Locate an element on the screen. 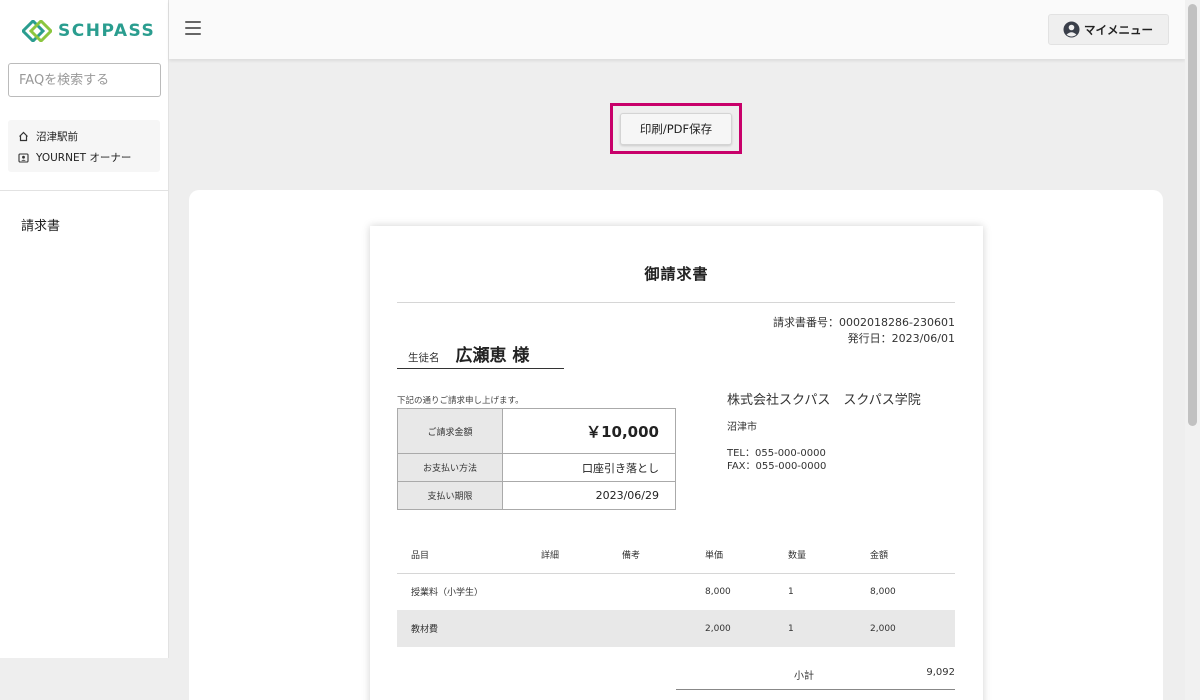 The height and width of the screenshot is (700, 1200). sidebar-item-invoice: 請求書 is located at coordinates (40, 224).